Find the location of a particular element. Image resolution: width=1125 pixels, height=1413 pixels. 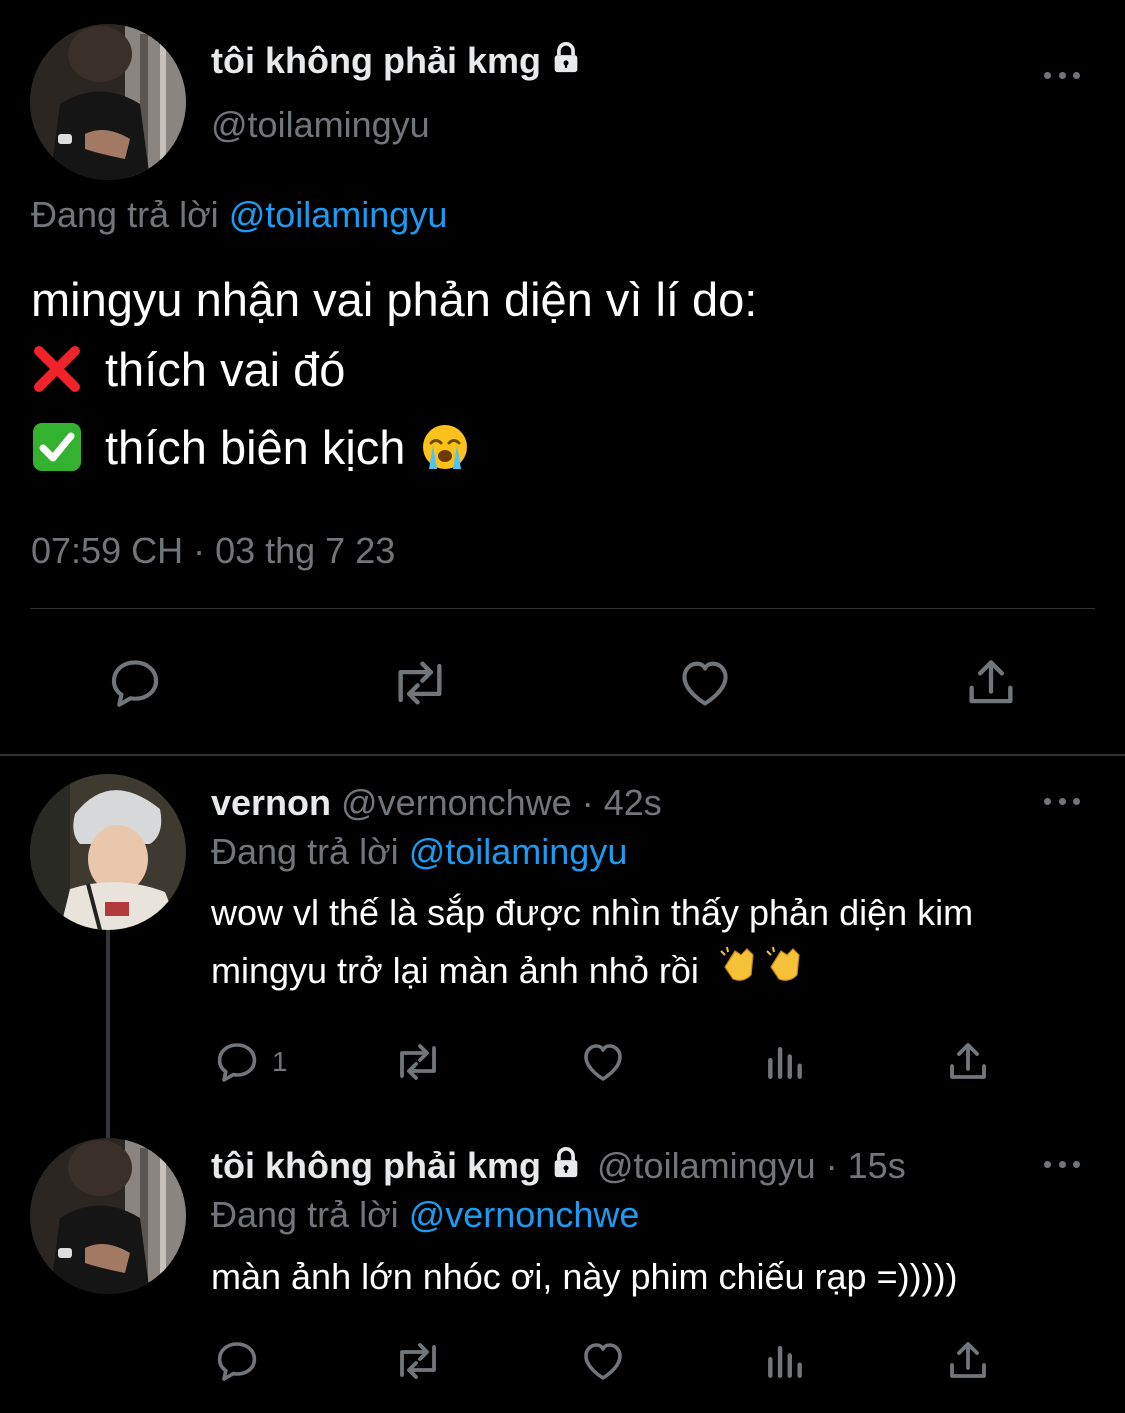

reply-text-line: mingyu trở lại màn ảnh nhỏ rồi is located at coordinates (455, 970).